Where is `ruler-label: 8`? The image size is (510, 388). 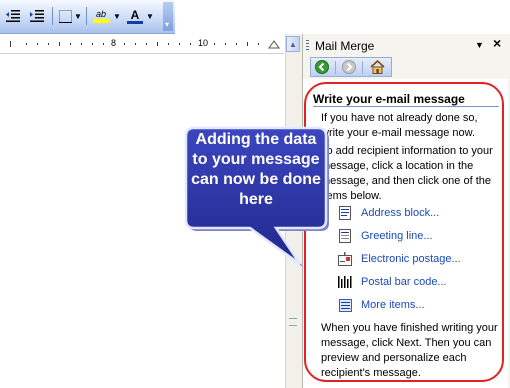 ruler-label: 8 is located at coordinates (114, 43).